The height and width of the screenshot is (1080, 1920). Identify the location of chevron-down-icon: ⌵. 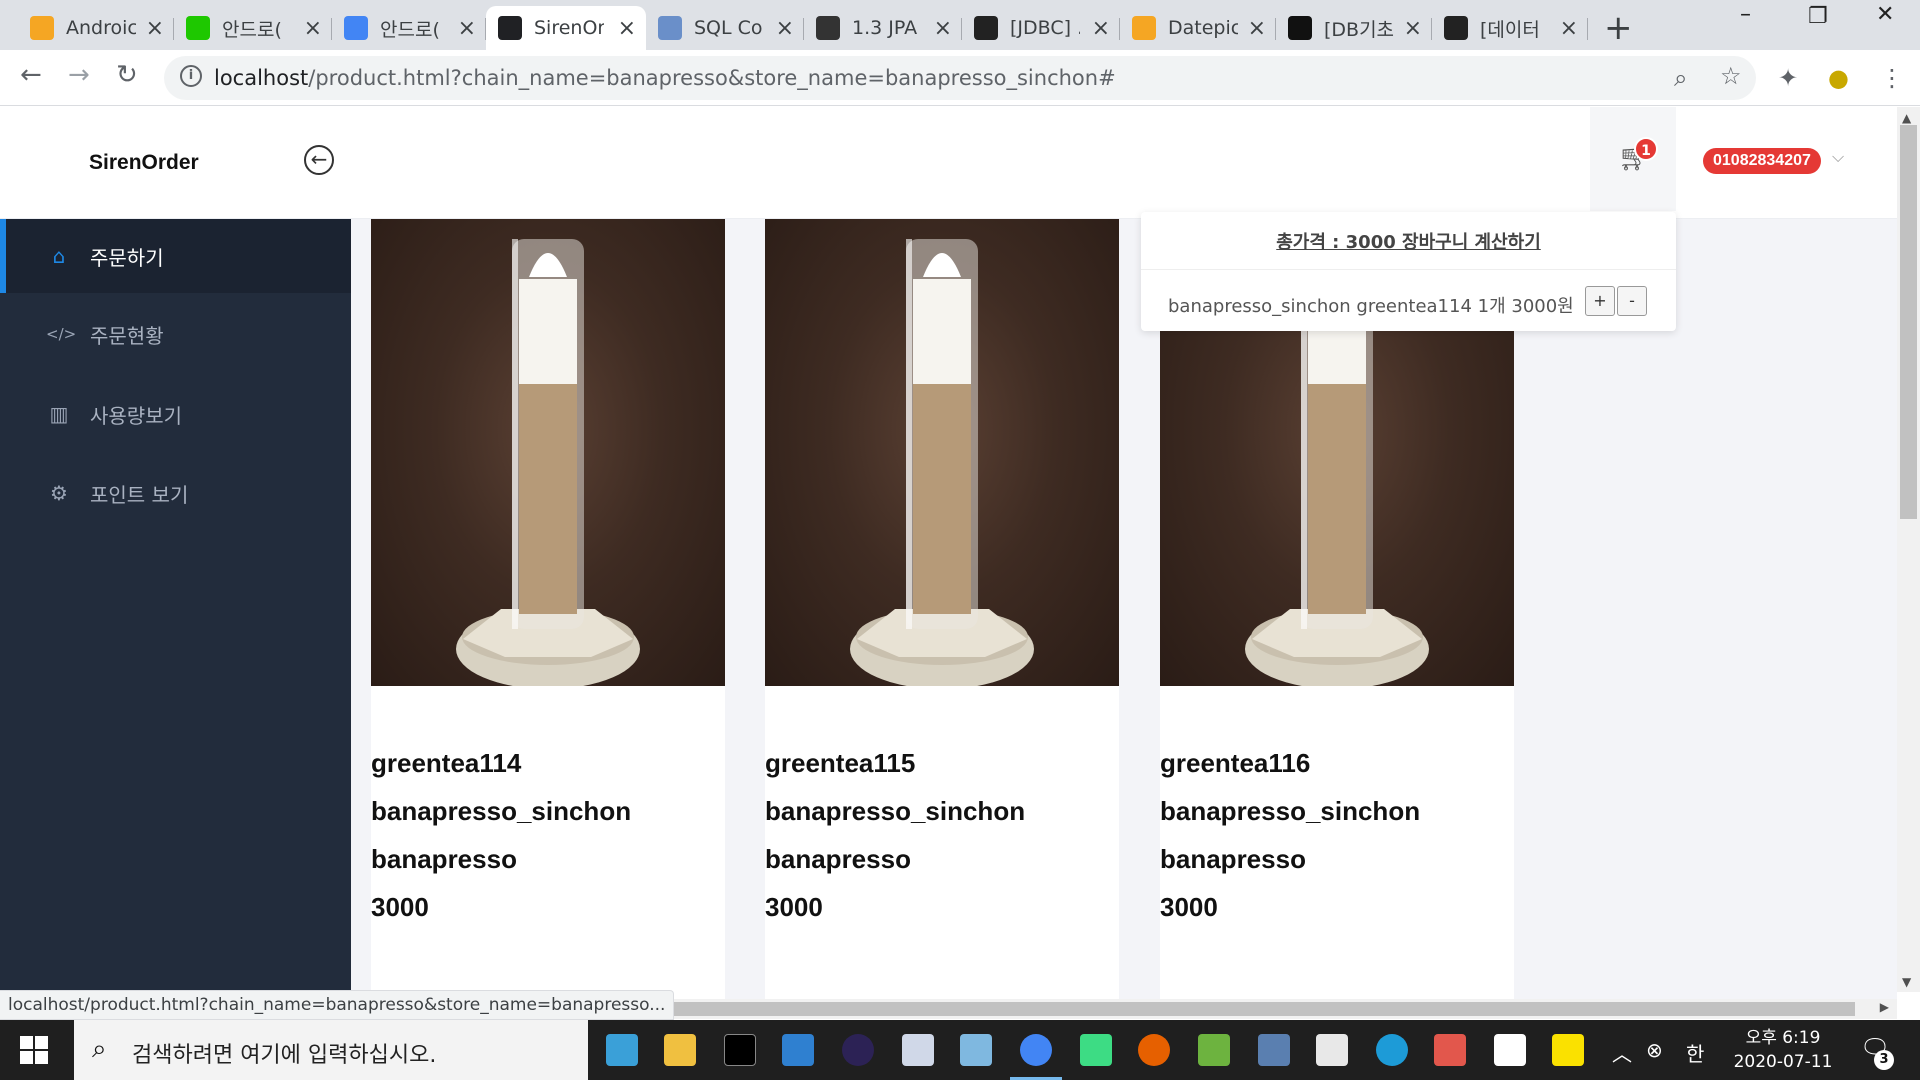
(1838, 157).